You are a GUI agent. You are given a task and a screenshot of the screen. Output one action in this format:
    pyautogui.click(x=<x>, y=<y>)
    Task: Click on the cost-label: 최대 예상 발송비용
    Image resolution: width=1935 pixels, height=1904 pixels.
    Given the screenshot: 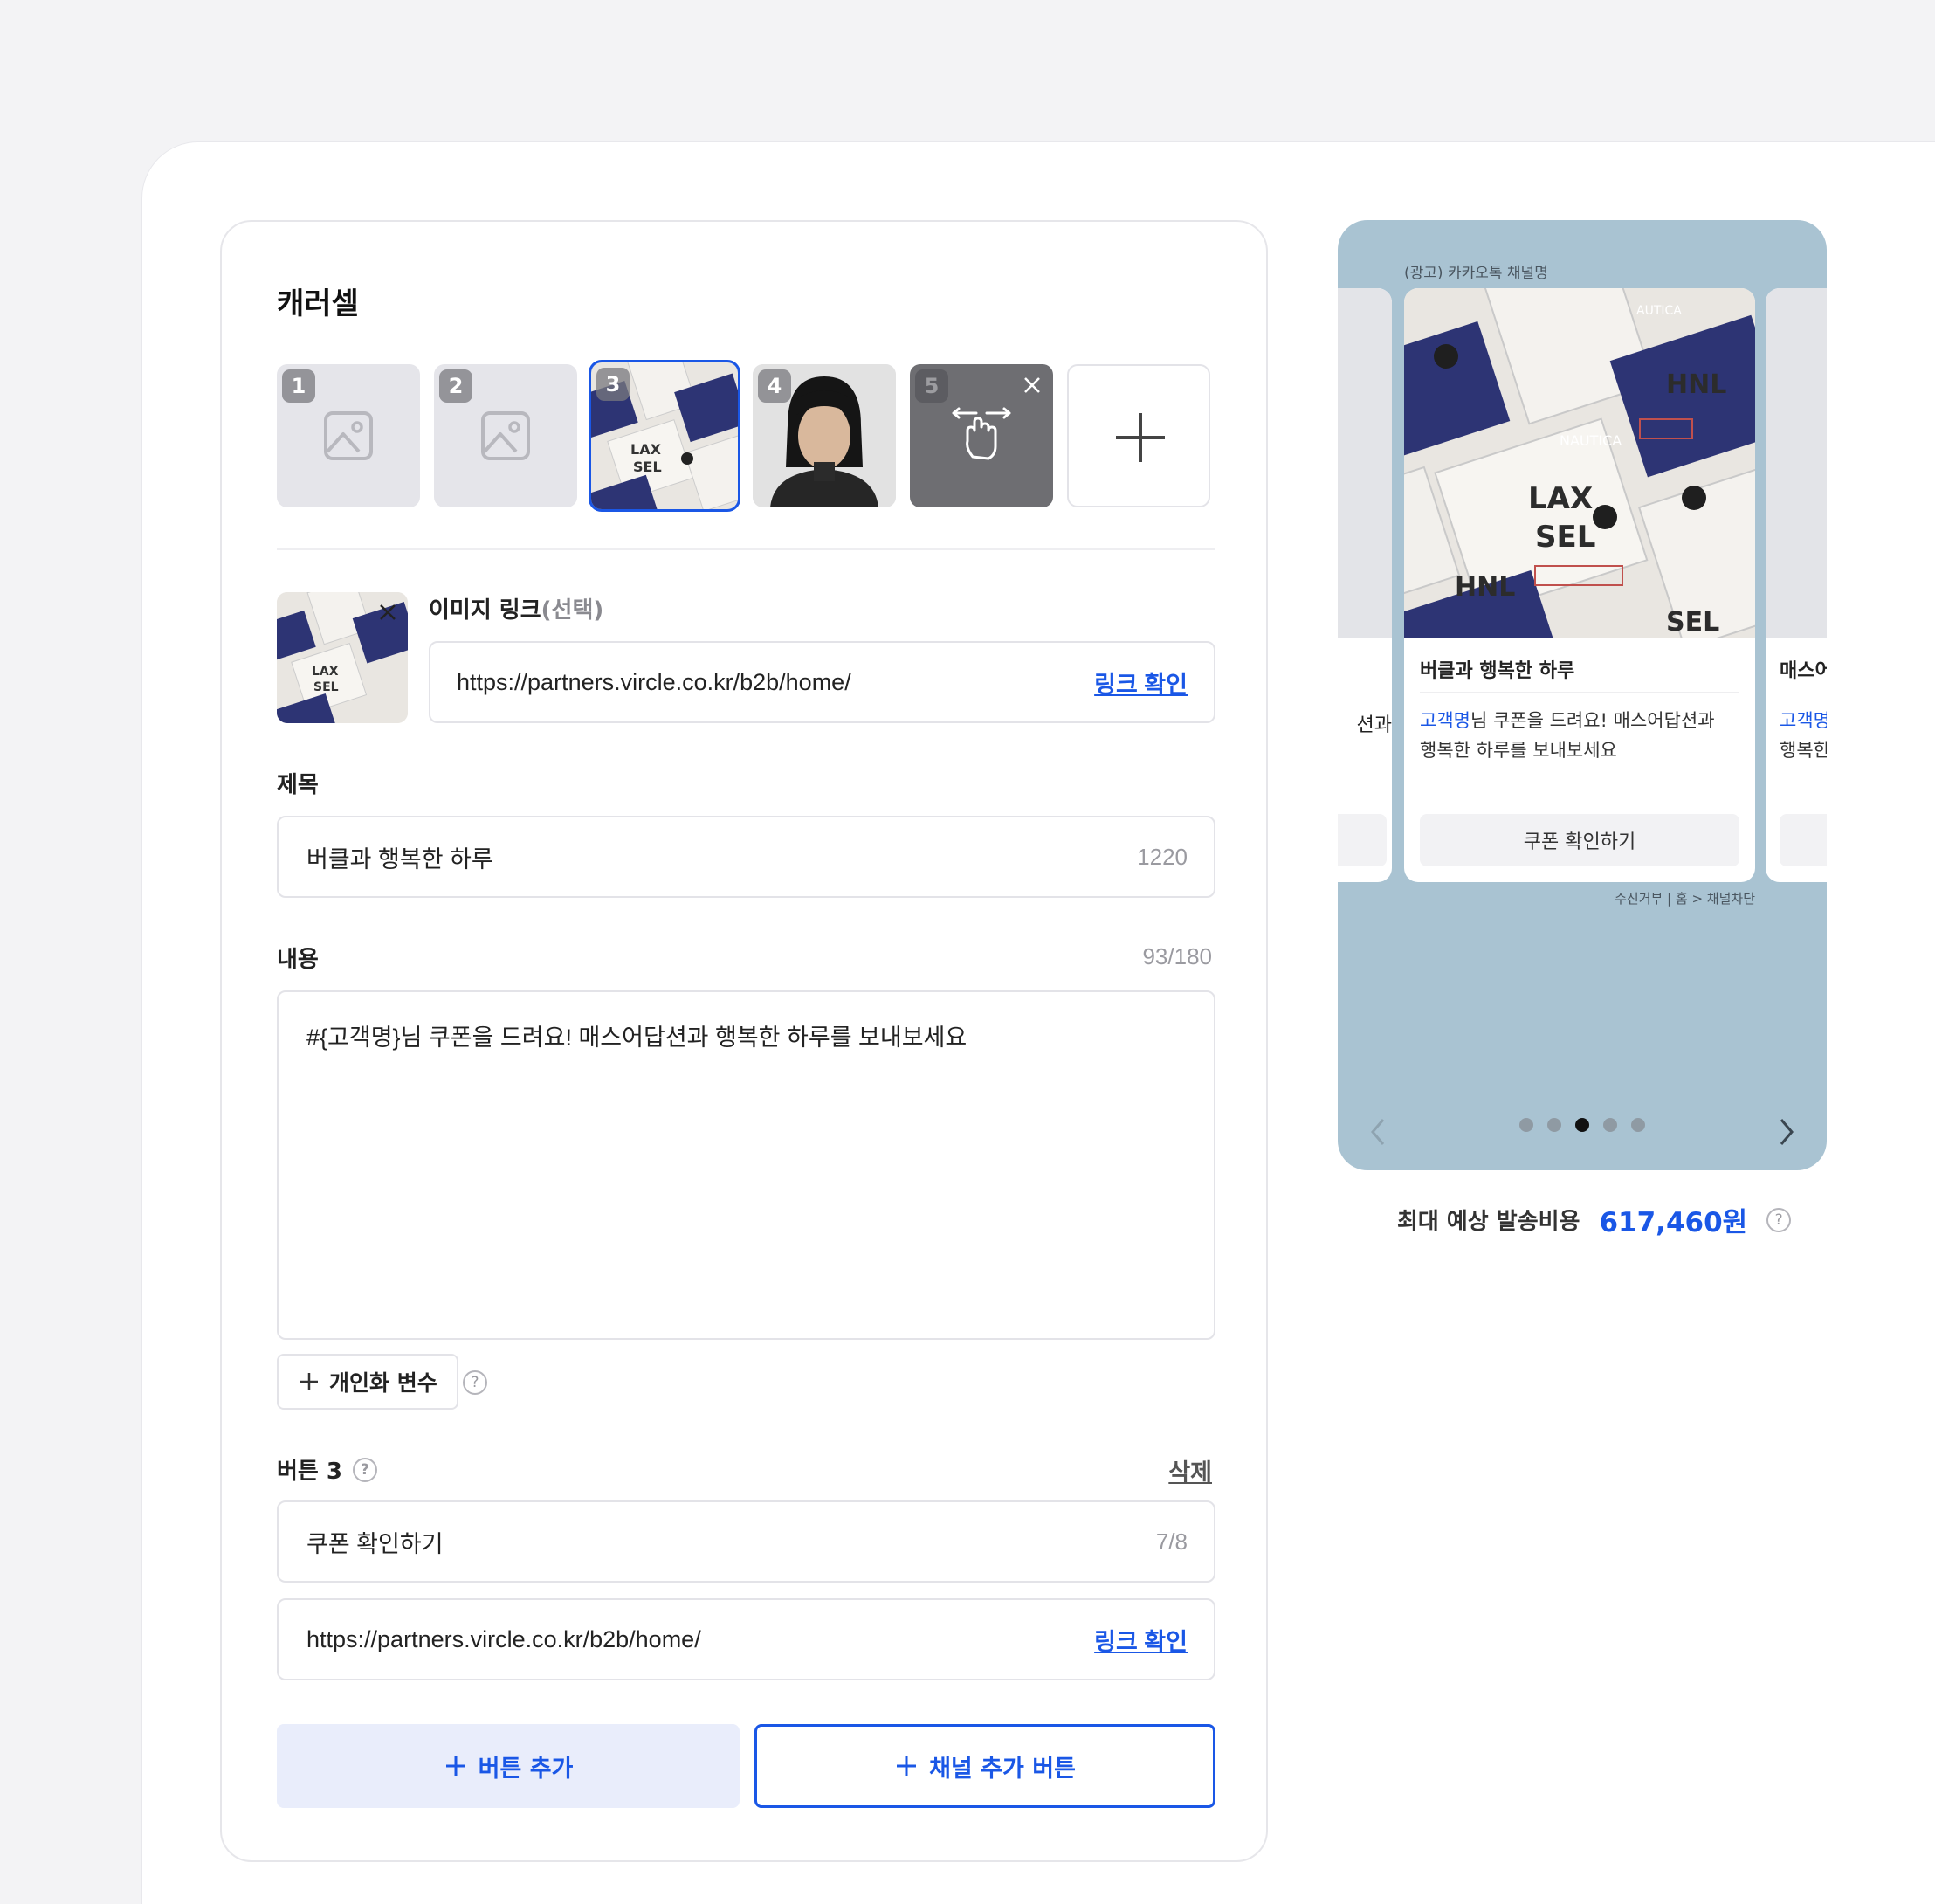 What is the action you would take?
    pyautogui.click(x=1488, y=1222)
    